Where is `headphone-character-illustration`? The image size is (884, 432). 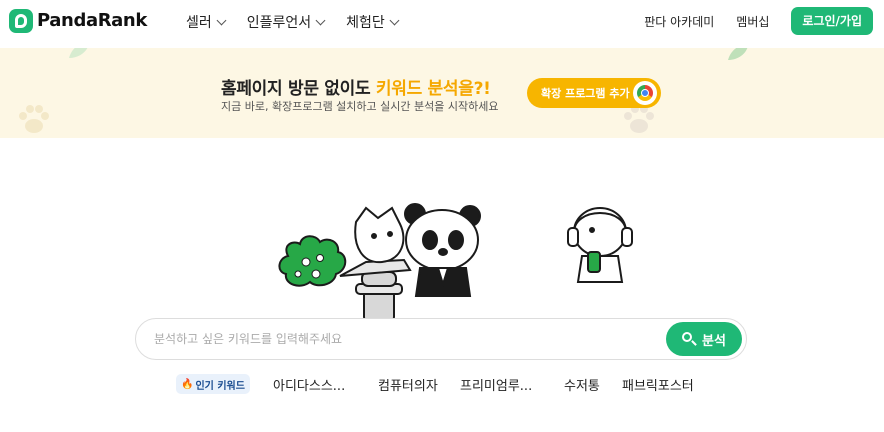
headphone-character-illustration is located at coordinates (600, 245).